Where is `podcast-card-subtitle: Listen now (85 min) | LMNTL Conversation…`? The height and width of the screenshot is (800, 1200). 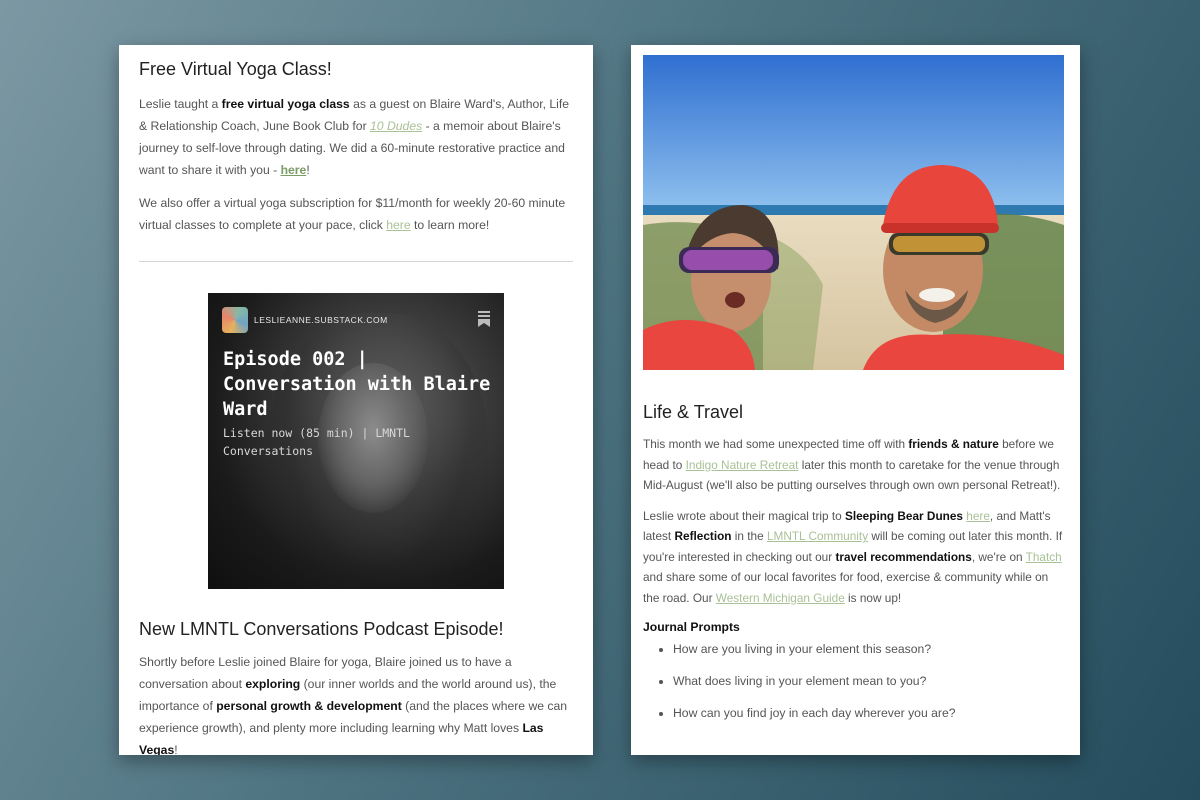
podcast-card-subtitle: Listen now (85 min) | LMNTL Conversation… is located at coordinates (316, 442).